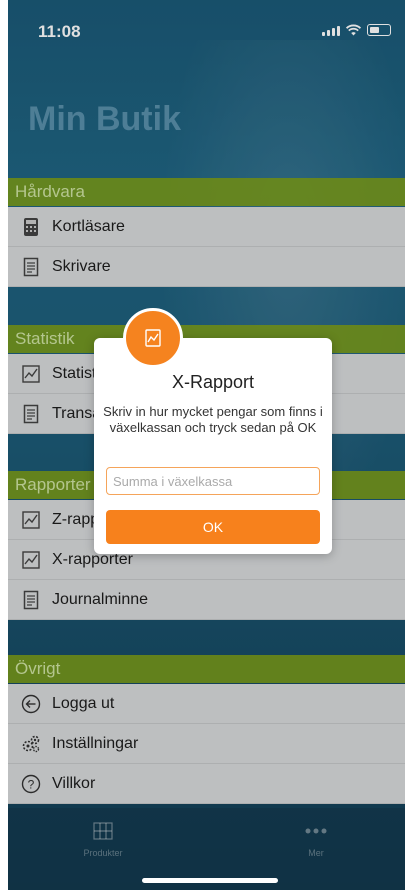  I want to click on report-chart-icon, so click(153, 338).